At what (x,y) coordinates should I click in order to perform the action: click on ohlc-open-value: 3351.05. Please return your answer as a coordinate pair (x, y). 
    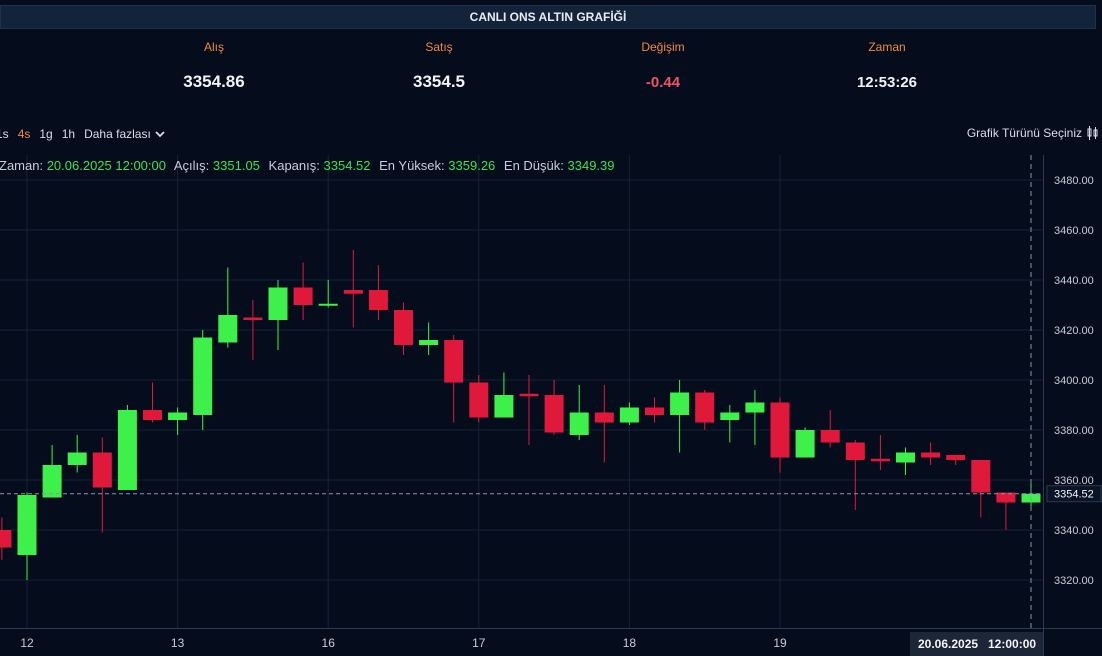
    Looking at the image, I should click on (236, 165).